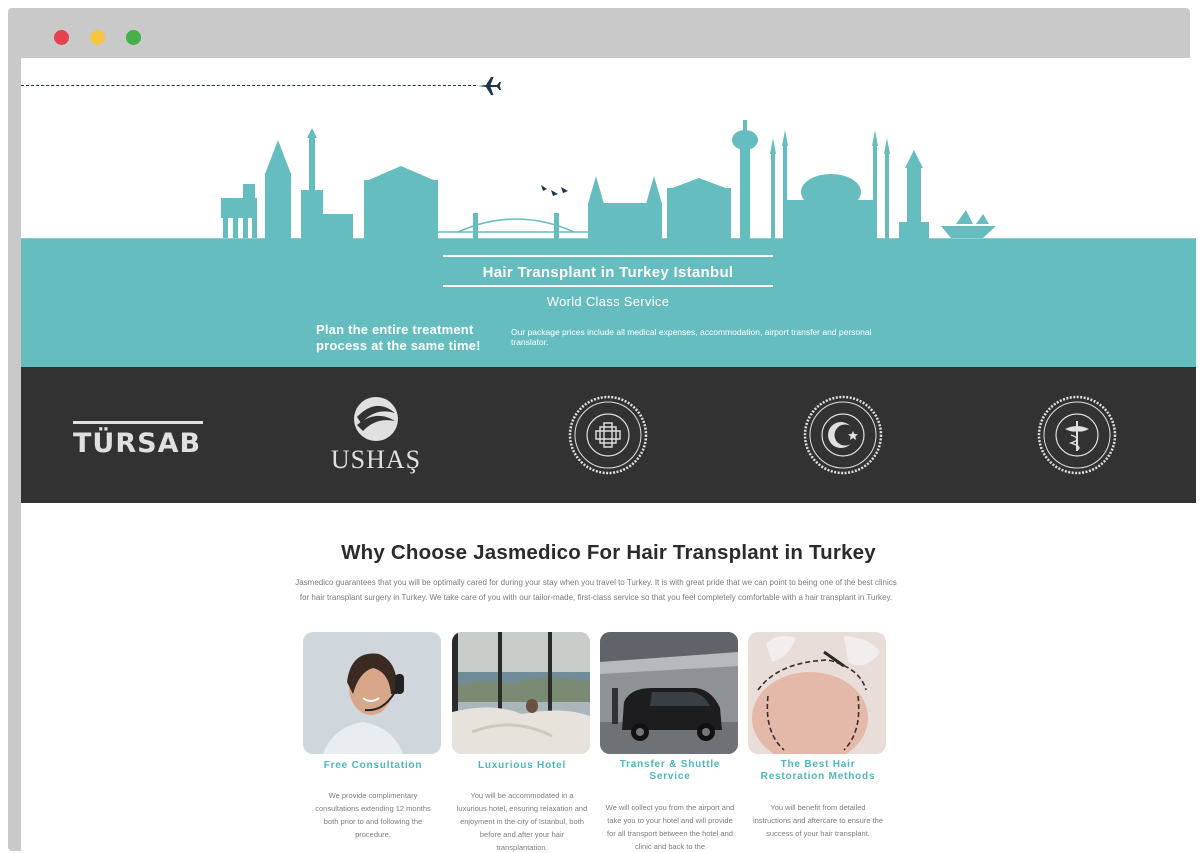 This screenshot has width=1201, height=853. I want to click on hero-divider-top, so click(608, 256).